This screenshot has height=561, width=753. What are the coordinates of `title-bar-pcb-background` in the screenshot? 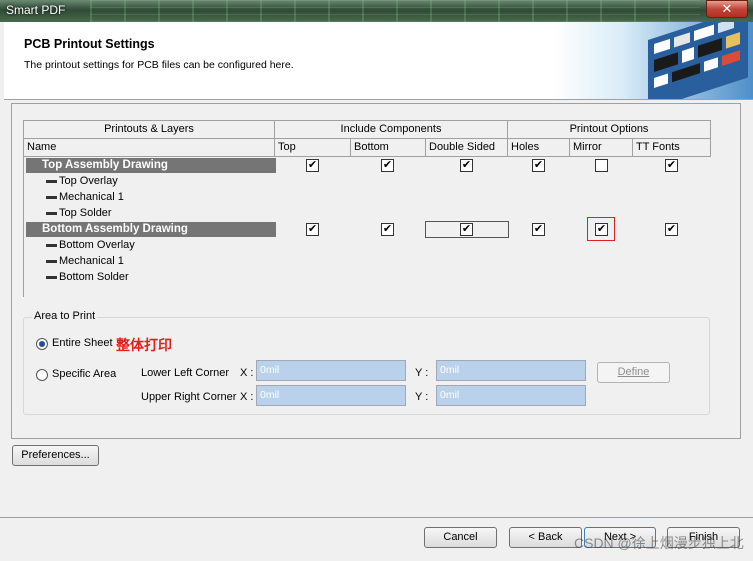 It's located at (395, 11).